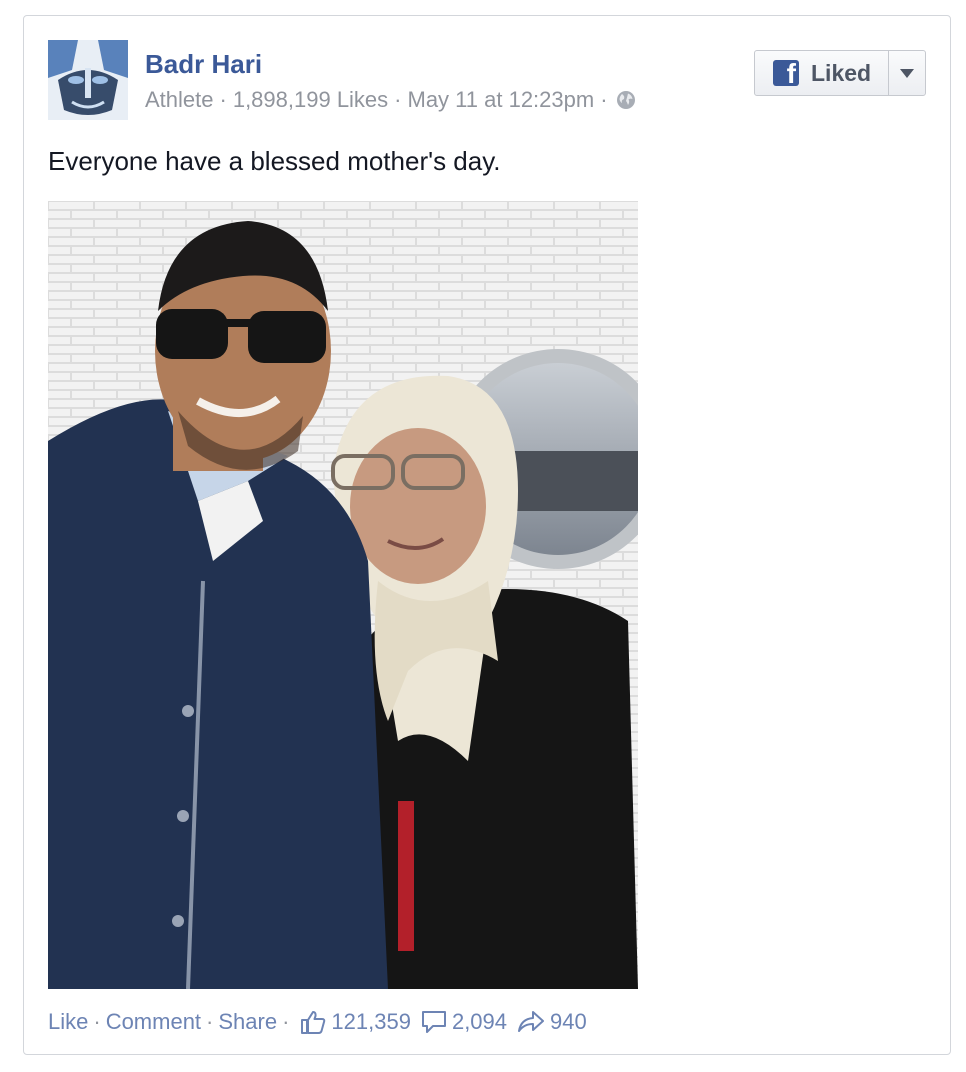  Describe the element at coordinates (568, 1021) in the screenshot. I see `share-count-value: 940` at that location.